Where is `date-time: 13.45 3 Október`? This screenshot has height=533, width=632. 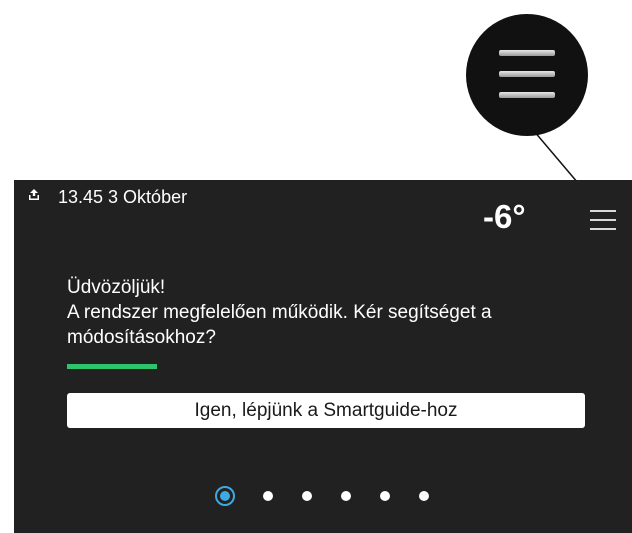
date-time: 13.45 3 Október is located at coordinates (123, 197).